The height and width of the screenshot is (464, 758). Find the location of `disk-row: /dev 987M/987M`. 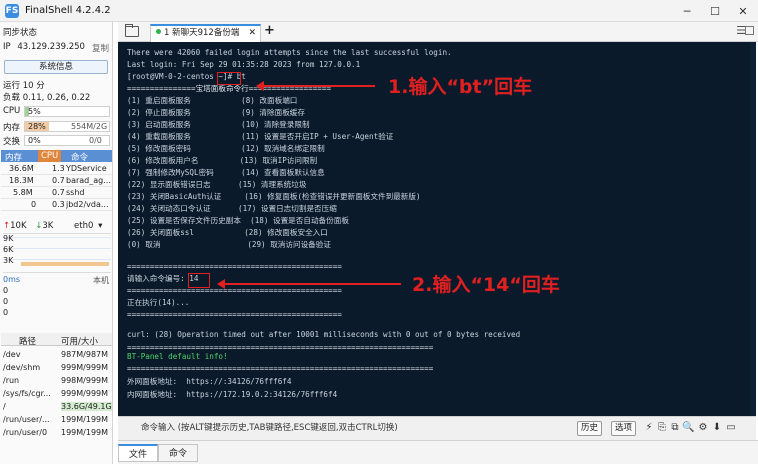

disk-row: /dev 987M/987M is located at coordinates (56, 355).